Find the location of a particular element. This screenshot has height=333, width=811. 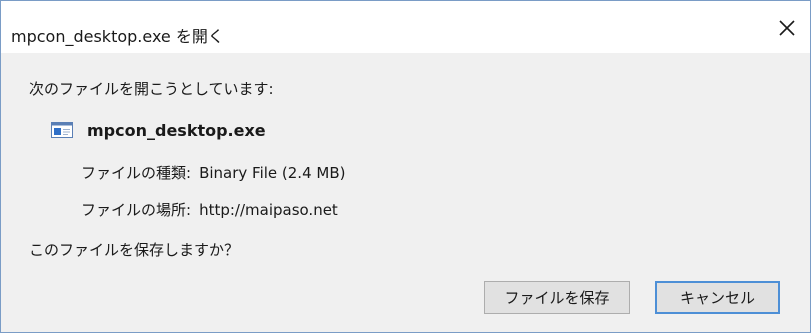

file-source-row: ファイルの場所: http://maipaso.net is located at coordinates (209, 209).